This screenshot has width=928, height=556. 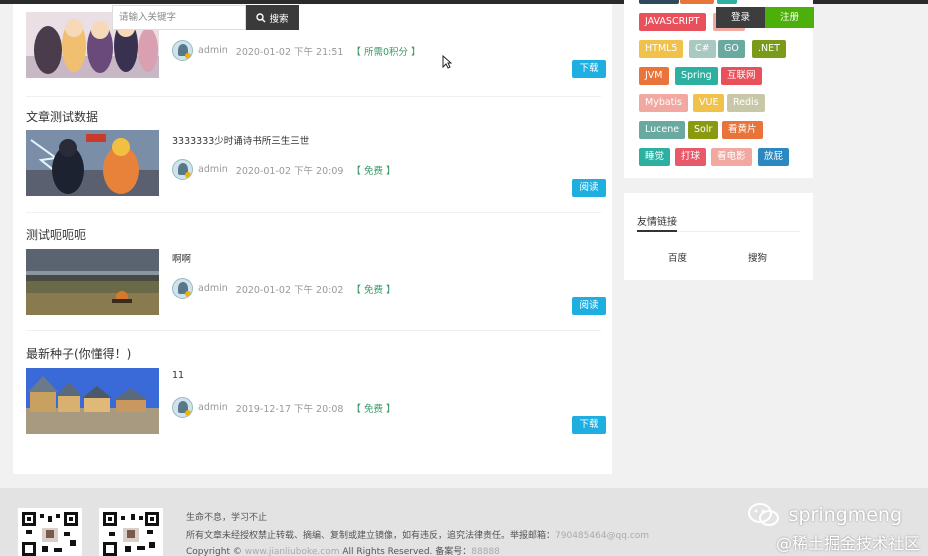 What do you see at coordinates (182, 259) in the screenshot?
I see `post-excerpt: 啊啊` at bounding box center [182, 259].